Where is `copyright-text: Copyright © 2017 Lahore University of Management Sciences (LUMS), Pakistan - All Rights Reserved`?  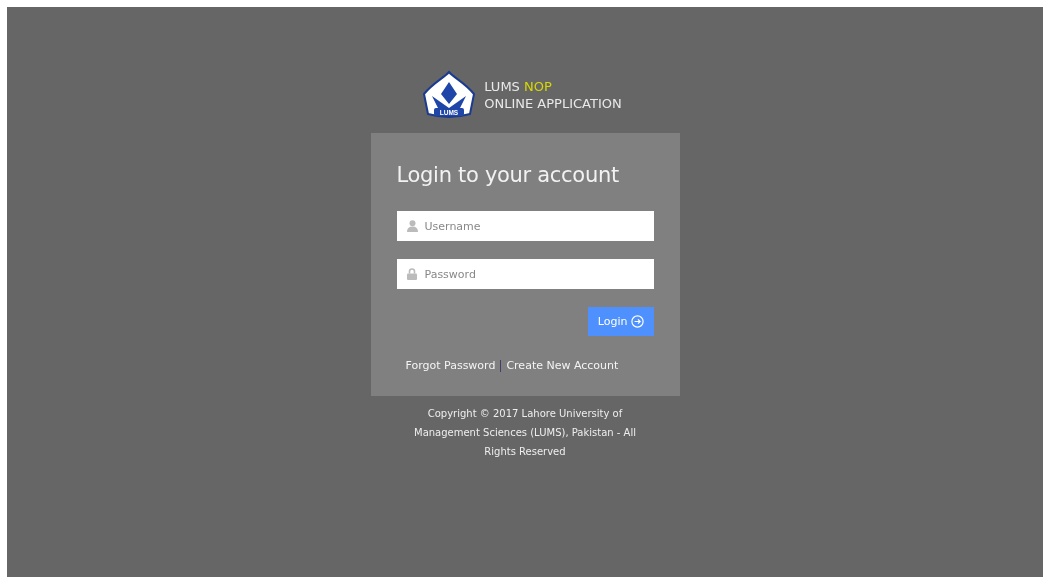 copyright-text: Copyright © 2017 Lahore University of Management Sciences (LUMS), Pakistan - All Rights Reserved is located at coordinates (525, 433).